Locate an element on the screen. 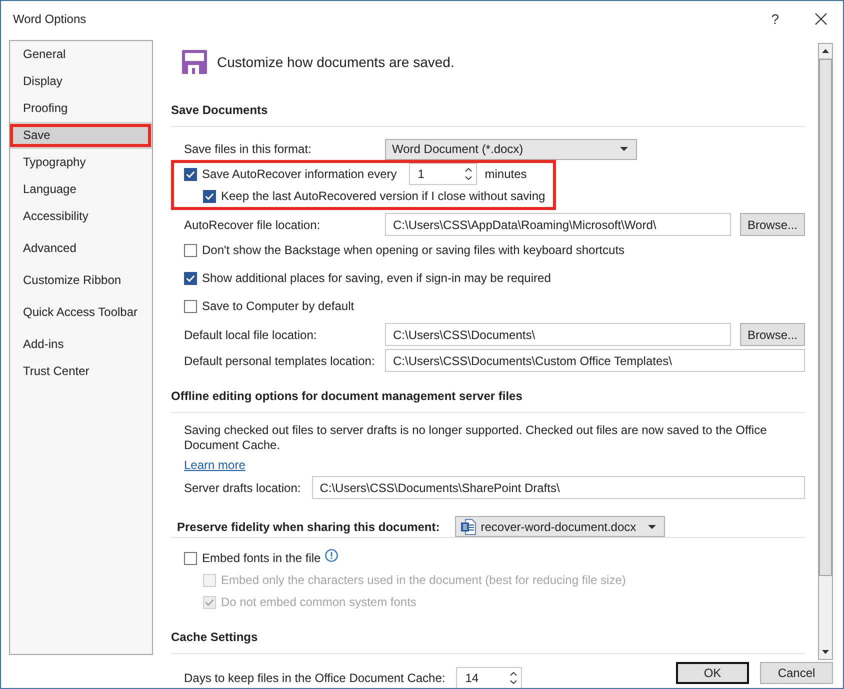 The height and width of the screenshot is (689, 844). scrollbar is located at coordinates (825, 351).